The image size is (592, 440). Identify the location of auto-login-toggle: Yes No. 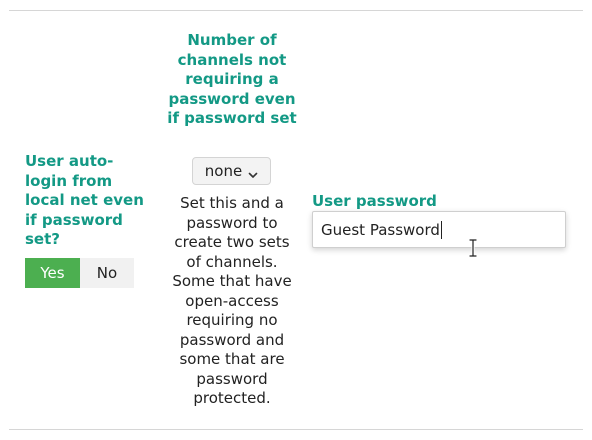
(79, 273).